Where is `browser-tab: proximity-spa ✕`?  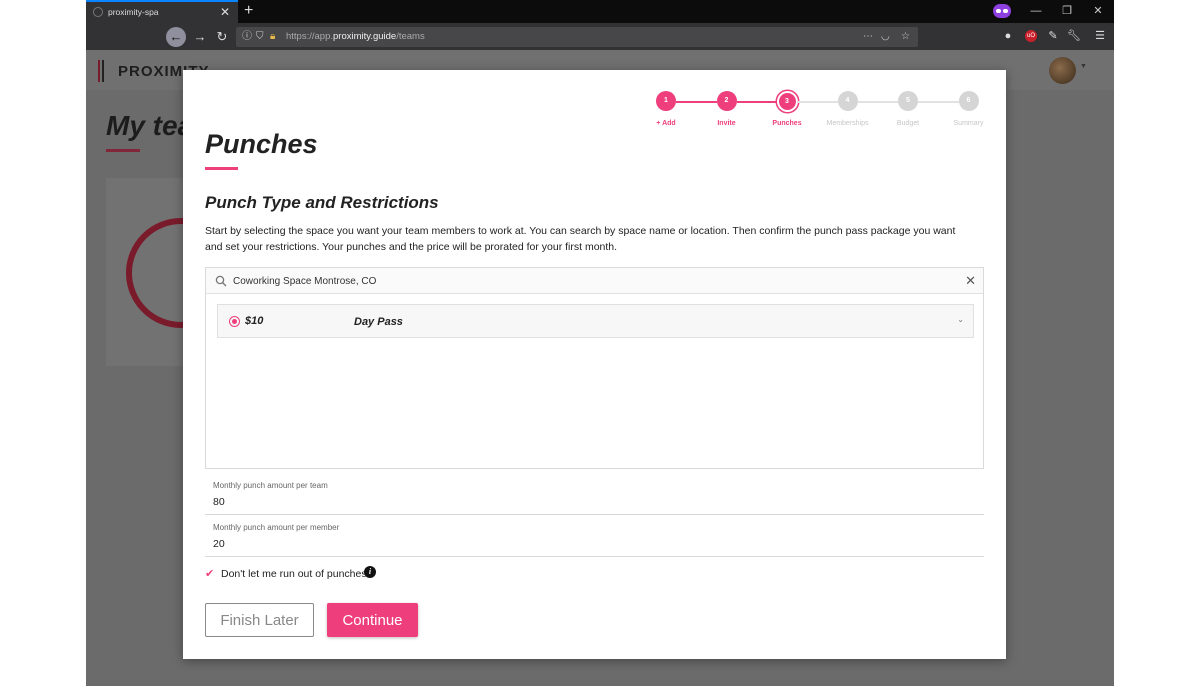
browser-tab: proximity-spa ✕ is located at coordinates (162, 11).